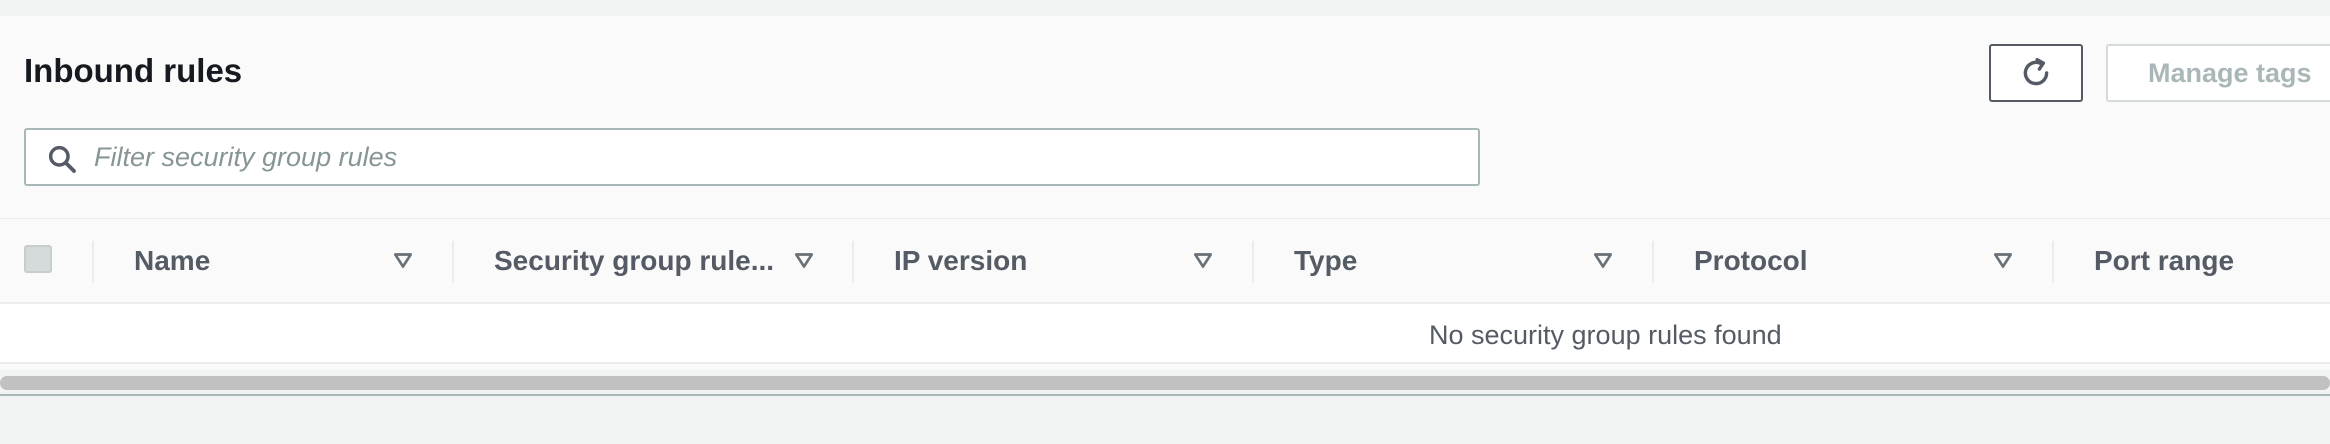 This screenshot has width=2330, height=444. I want to click on column-header-name: Name, so click(274, 261).